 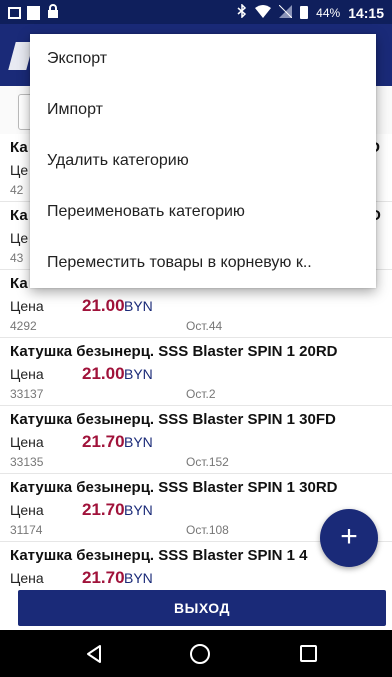 I want to click on menu-item-delete-category: Удалить категорию, so click(x=203, y=161).